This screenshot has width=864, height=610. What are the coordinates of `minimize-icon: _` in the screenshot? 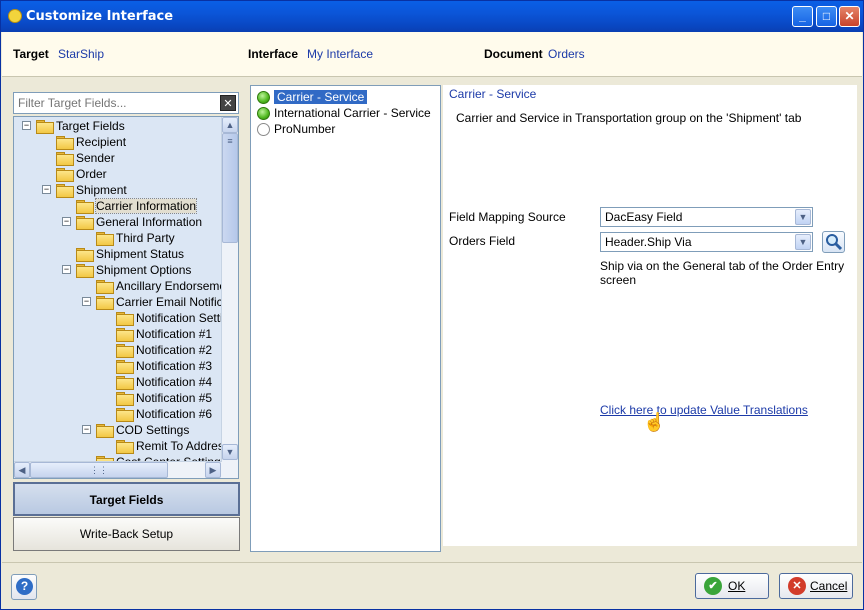 It's located at (802, 16).